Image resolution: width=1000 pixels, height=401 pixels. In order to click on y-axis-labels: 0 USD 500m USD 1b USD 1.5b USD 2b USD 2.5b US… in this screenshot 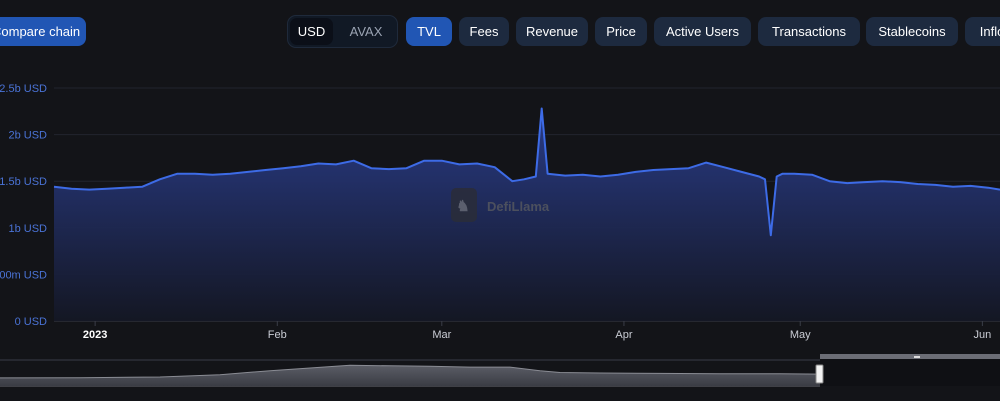, I will do `click(23, 205)`.